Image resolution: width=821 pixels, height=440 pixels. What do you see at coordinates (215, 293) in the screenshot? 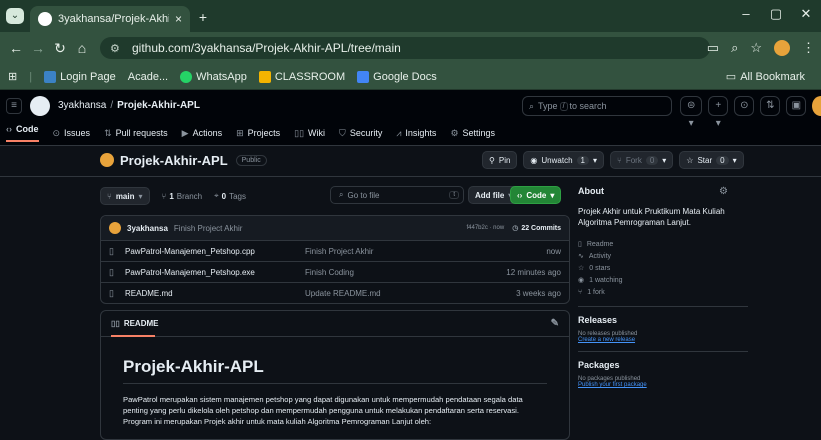
I see `file-name: README.md` at bounding box center [215, 293].